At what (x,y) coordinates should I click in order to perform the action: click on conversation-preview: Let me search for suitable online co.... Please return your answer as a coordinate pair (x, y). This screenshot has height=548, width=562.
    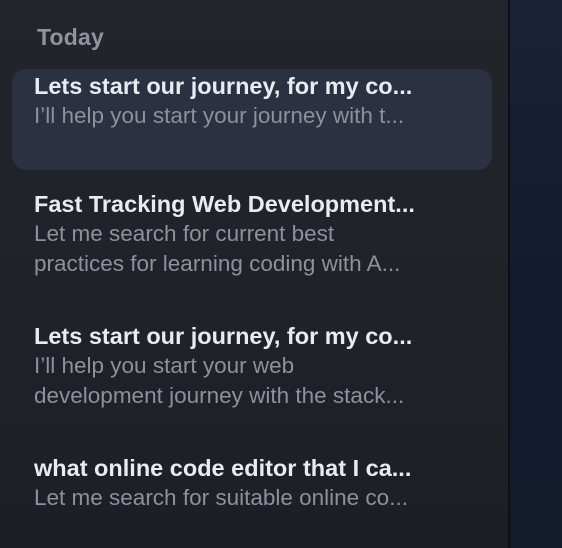
    Looking at the image, I should click on (221, 497).